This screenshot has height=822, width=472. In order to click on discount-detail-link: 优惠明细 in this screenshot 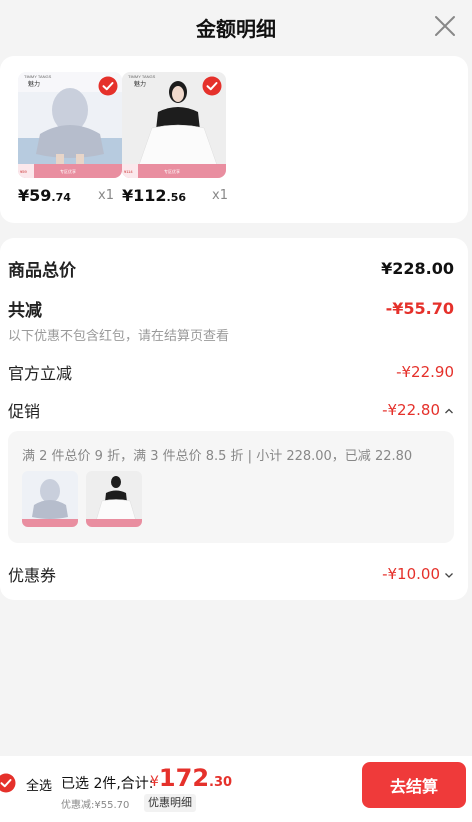, I will do `click(170, 803)`.